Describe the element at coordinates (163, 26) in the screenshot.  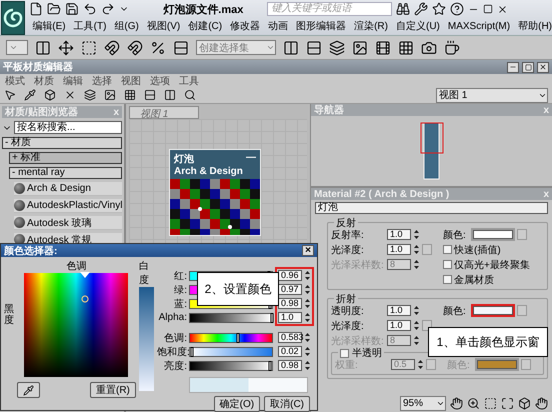
I see `menu-item: 视图(V)` at that location.